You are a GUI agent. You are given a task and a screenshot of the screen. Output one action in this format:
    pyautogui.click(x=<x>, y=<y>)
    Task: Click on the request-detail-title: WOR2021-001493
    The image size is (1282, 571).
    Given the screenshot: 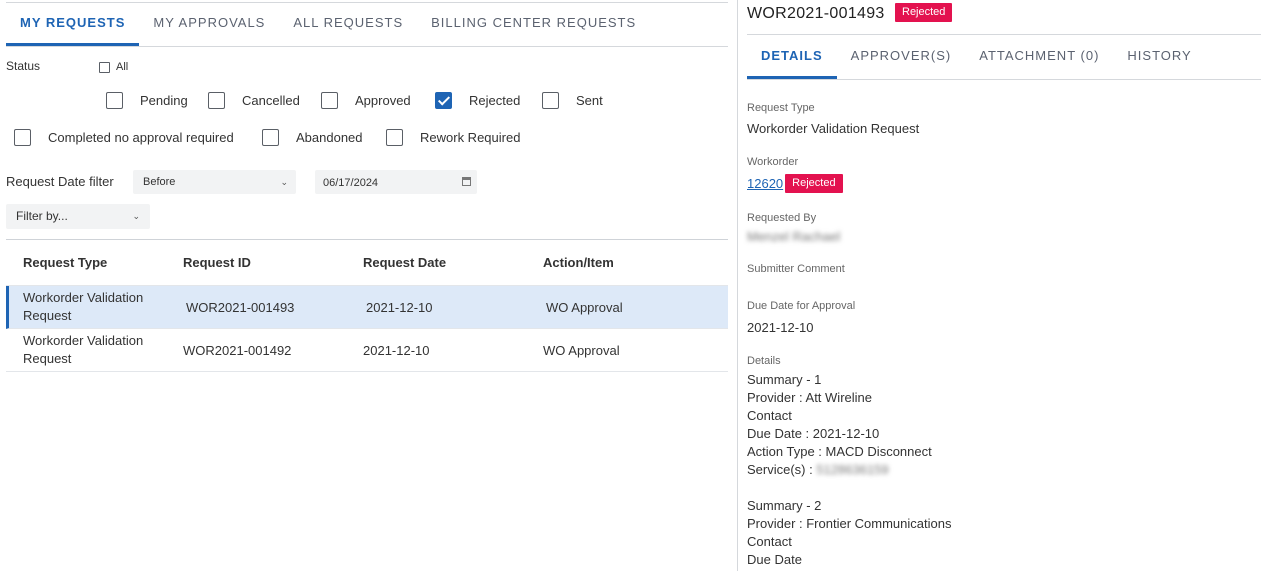 What is the action you would take?
    pyautogui.click(x=816, y=13)
    